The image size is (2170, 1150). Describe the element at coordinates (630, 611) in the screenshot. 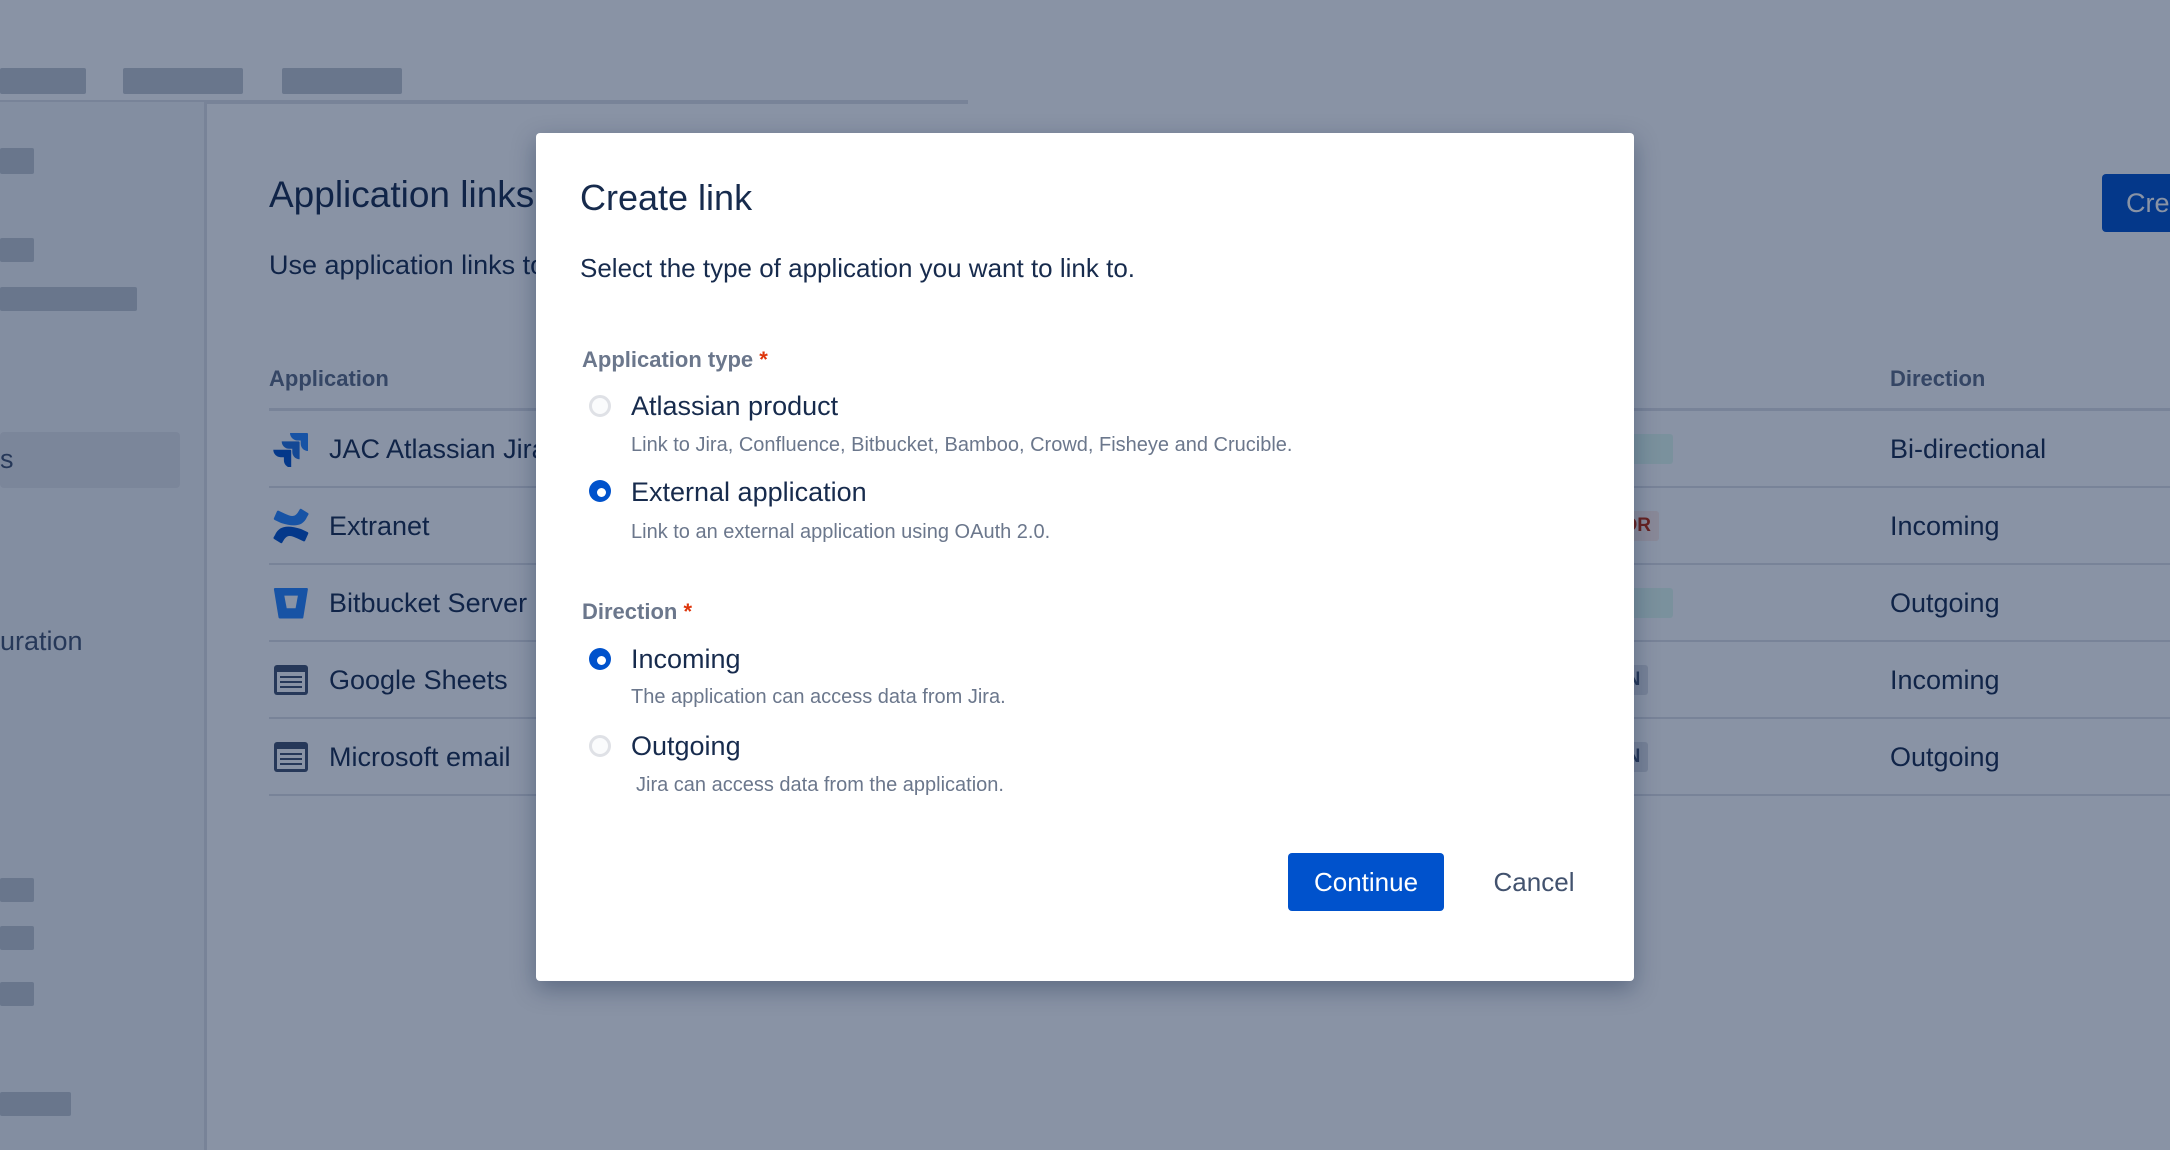

I see `field-label-text: Direction` at that location.